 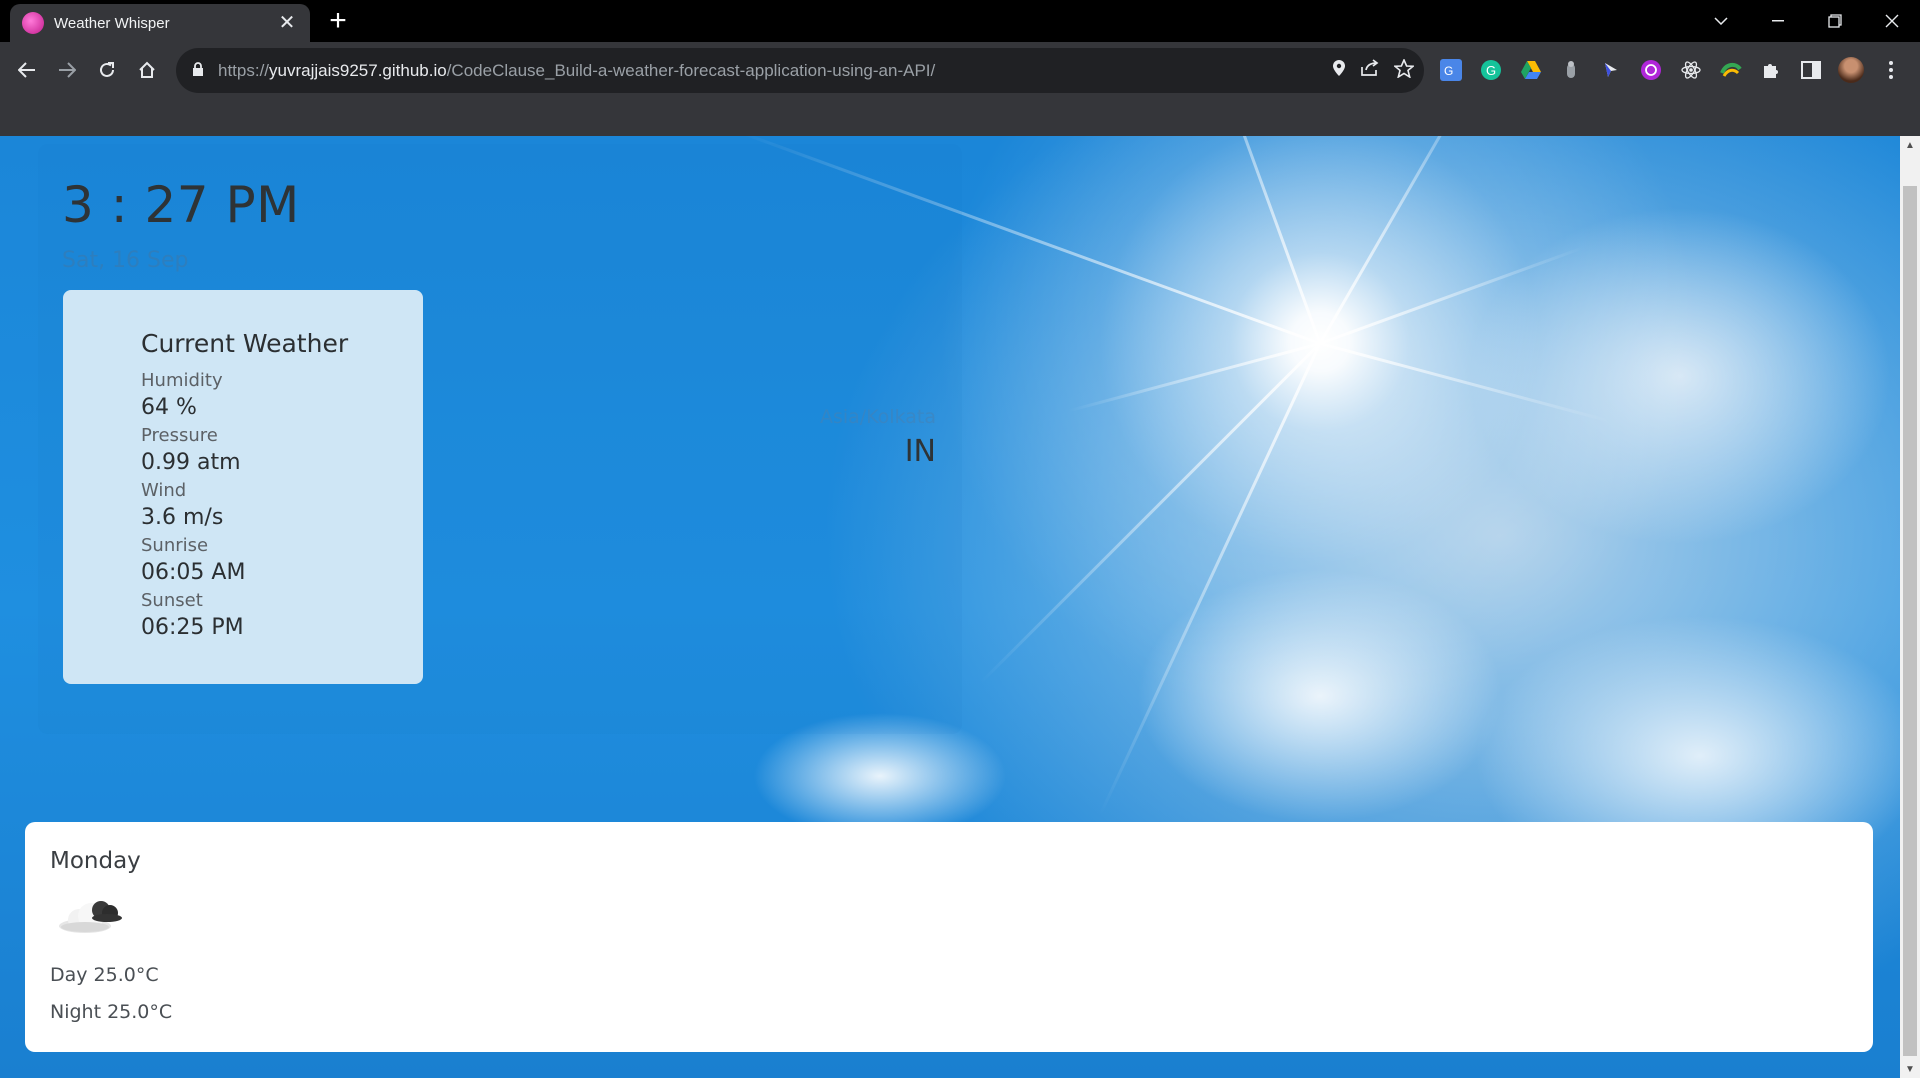 I want to click on pressure-label: Pressure, so click(x=179, y=435).